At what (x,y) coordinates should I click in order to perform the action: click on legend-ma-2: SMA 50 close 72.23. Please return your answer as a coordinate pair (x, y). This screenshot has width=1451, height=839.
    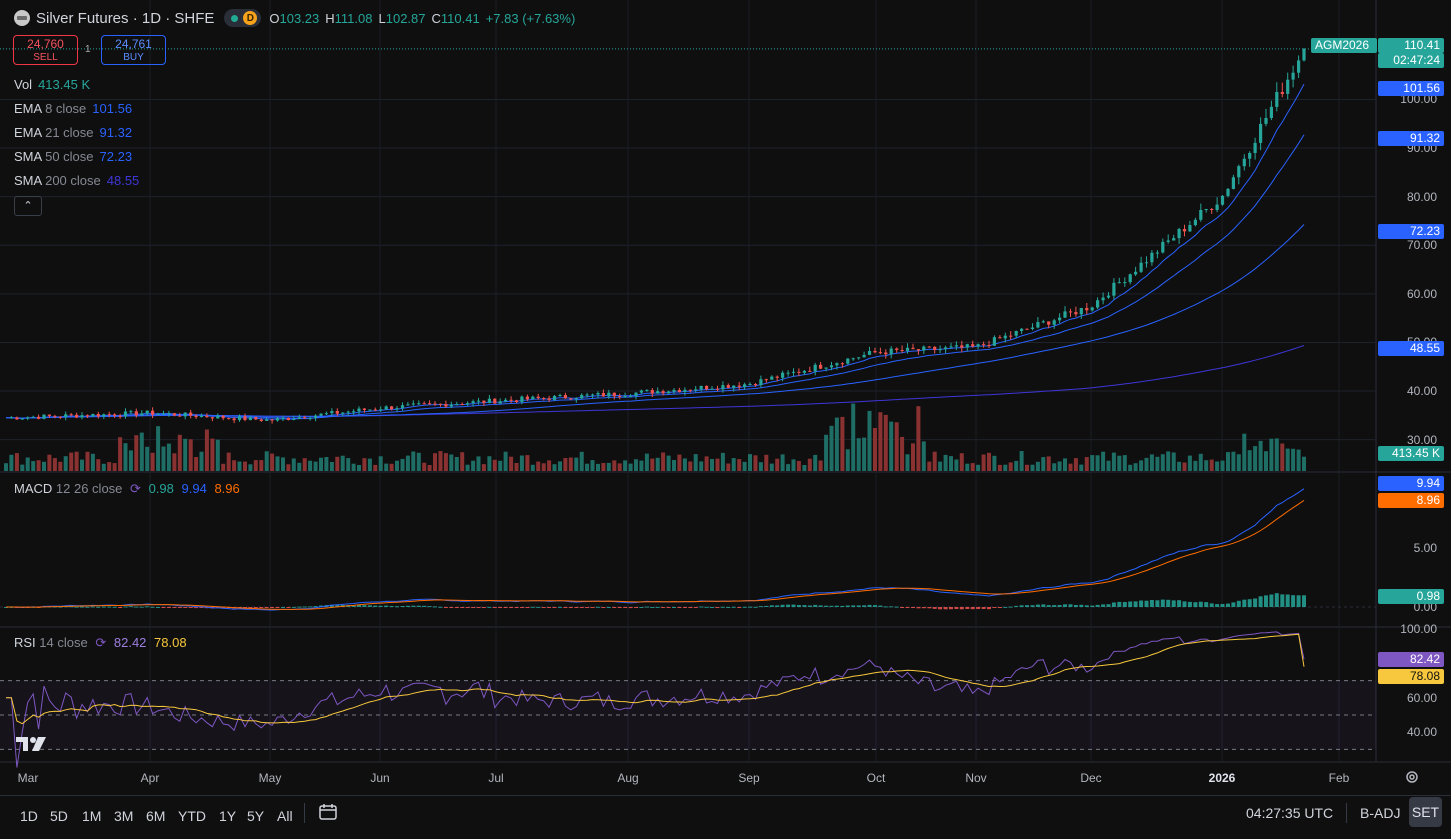
    Looking at the image, I should click on (73, 157).